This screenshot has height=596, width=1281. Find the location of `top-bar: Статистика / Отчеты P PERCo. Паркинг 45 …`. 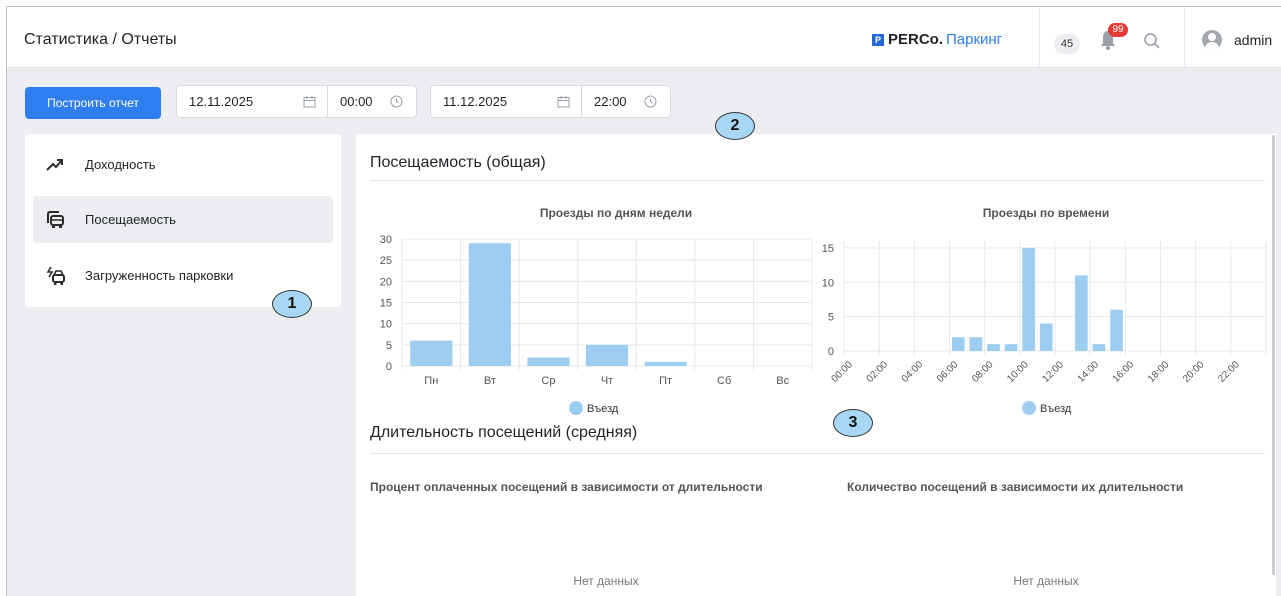

top-bar: Статистика / Отчеты P PERCo. Паркинг 45 … is located at coordinates (644, 37).